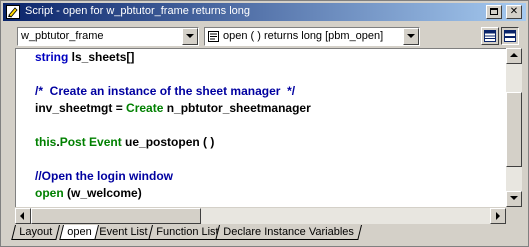 This screenshot has width=529, height=247. I want to click on tab-label: Declare Instance Variables, so click(288, 232).